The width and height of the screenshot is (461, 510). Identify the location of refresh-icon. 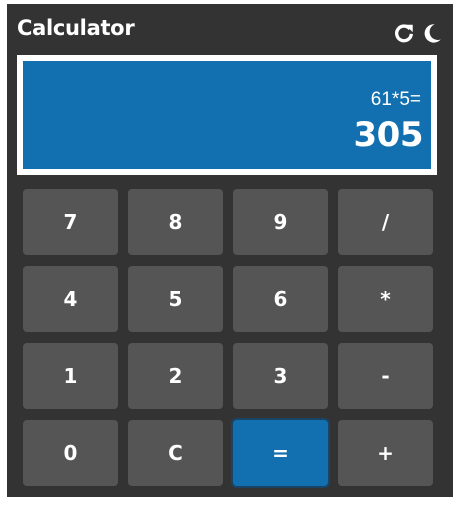
(404, 33).